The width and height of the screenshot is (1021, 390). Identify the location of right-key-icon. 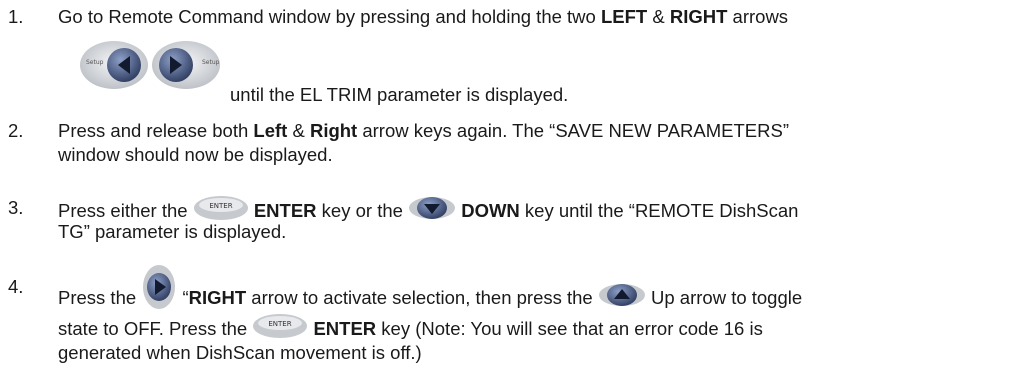
(159, 287).